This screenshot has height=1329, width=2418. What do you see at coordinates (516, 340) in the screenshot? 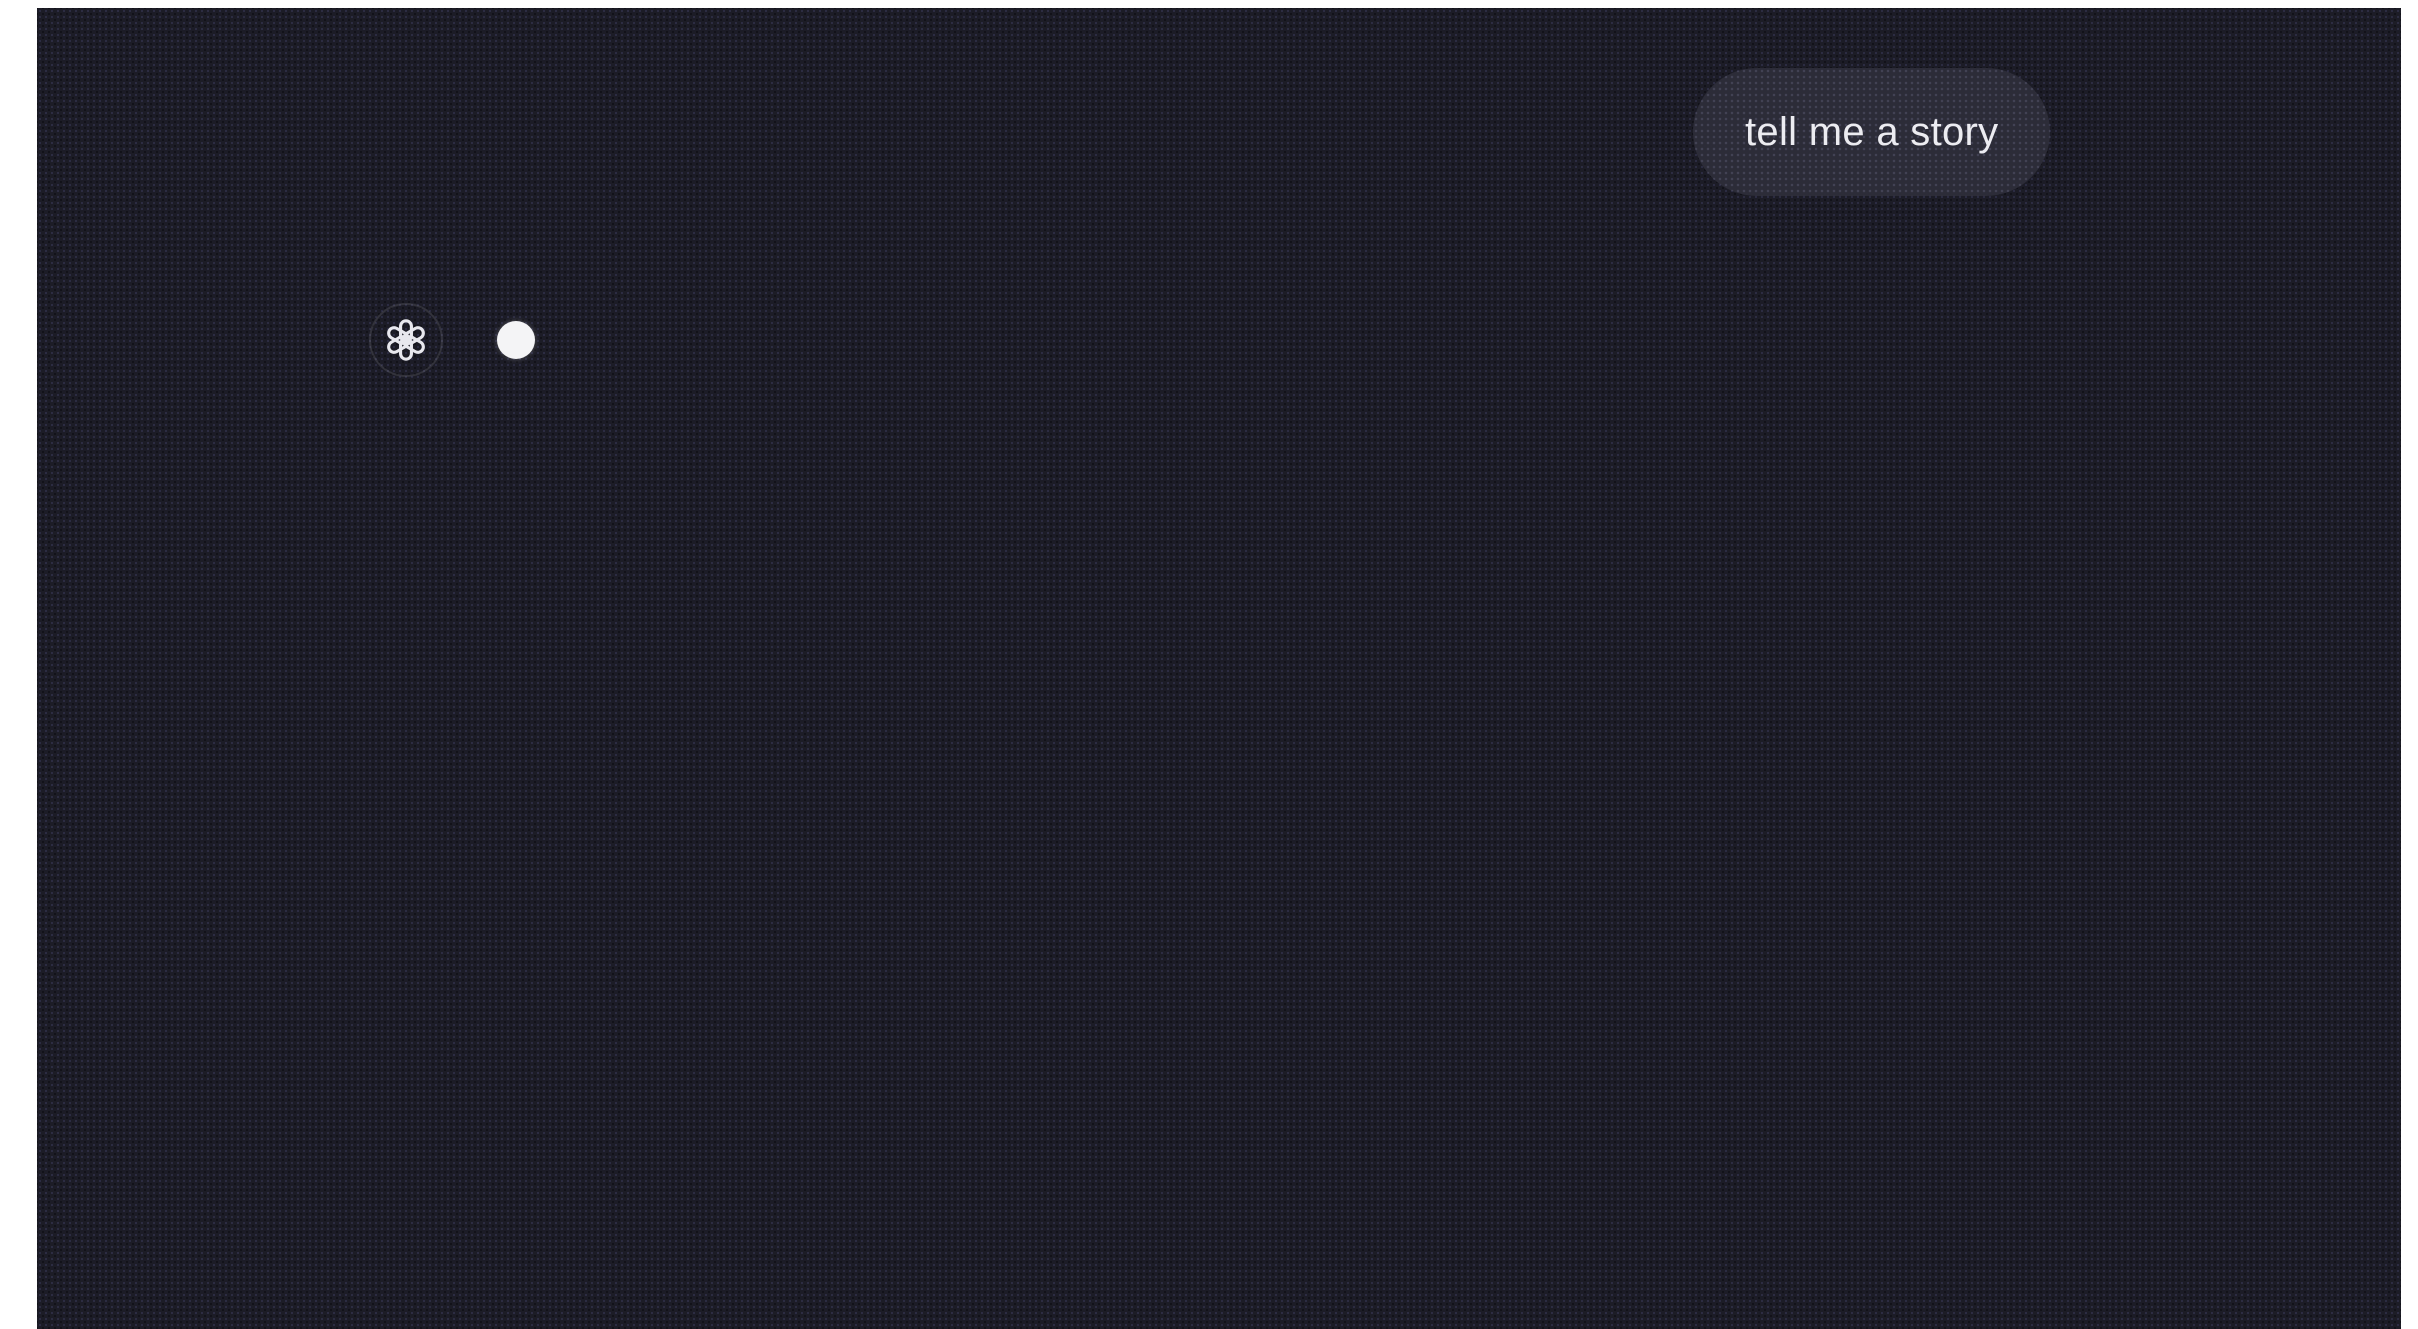
I see `typing-indicator-dot` at bounding box center [516, 340].